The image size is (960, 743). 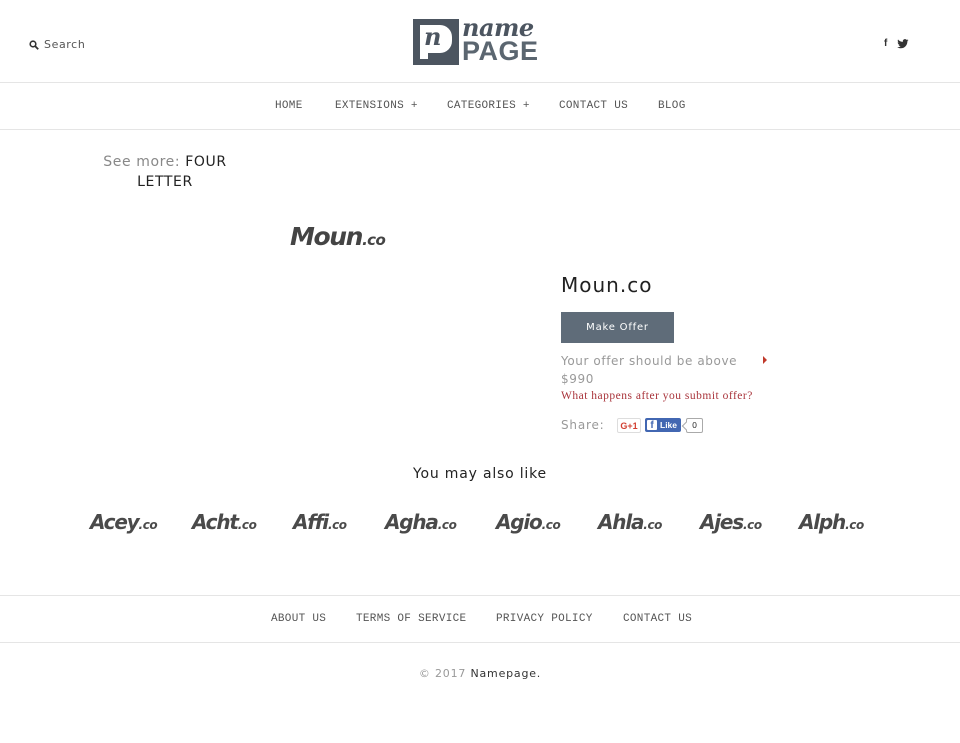 I want to click on see-more-label: See more:, so click(x=142, y=162).